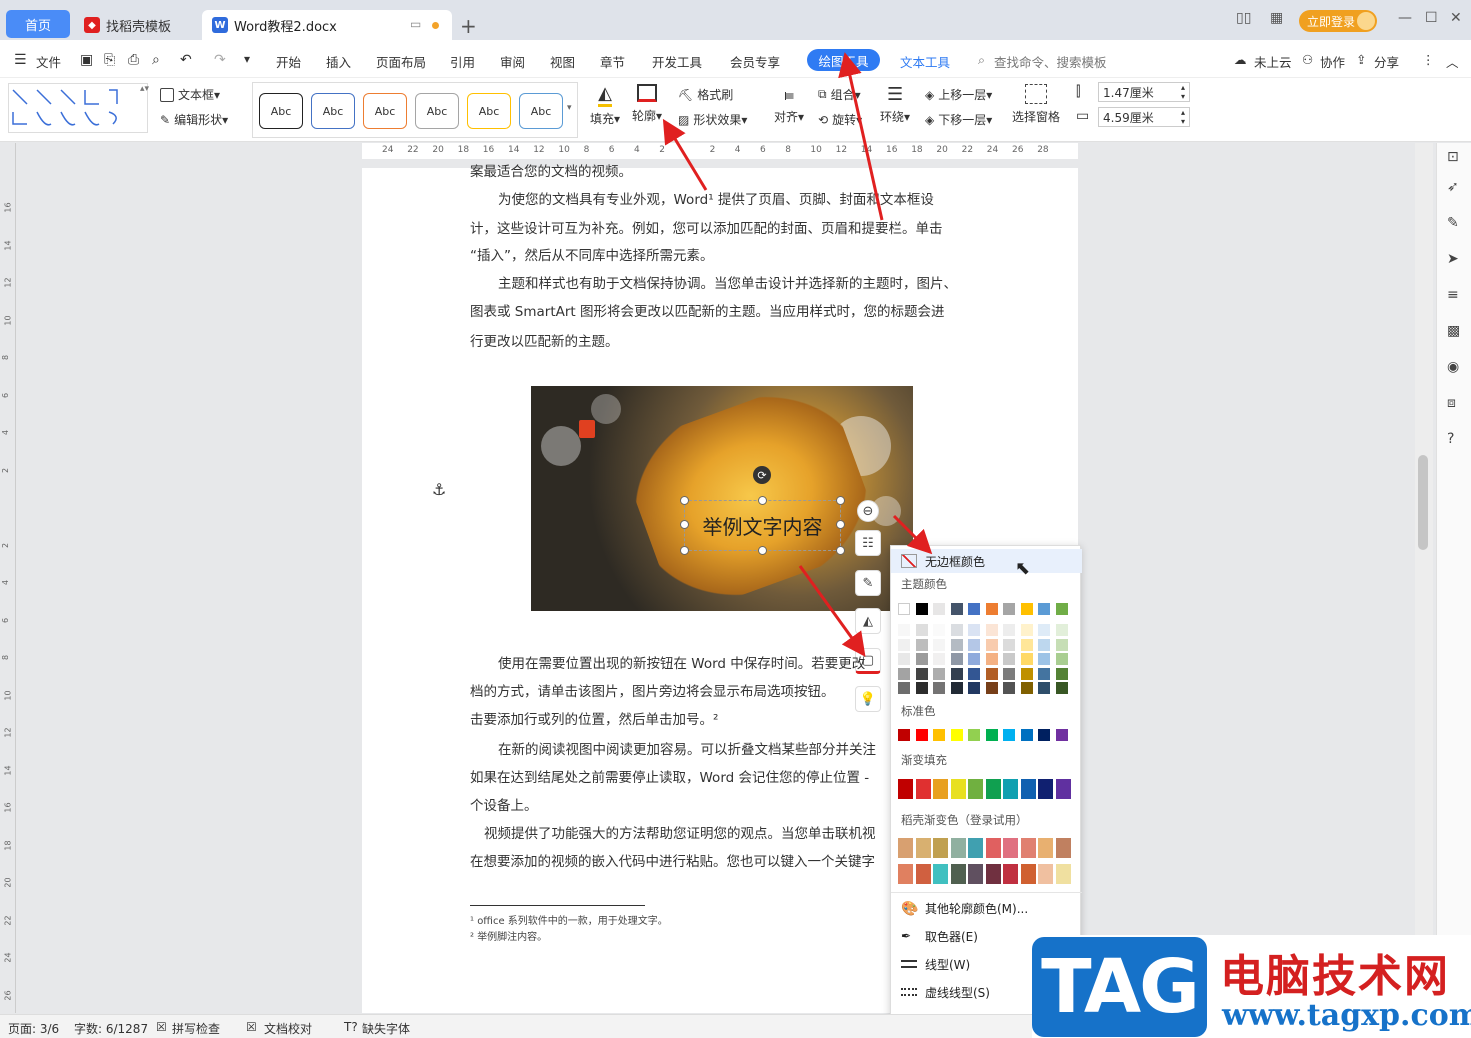 Image resolution: width=1471 pixels, height=1038 pixels. What do you see at coordinates (797, 354) in the screenshot?
I see `annotation-arrows` at bounding box center [797, 354].